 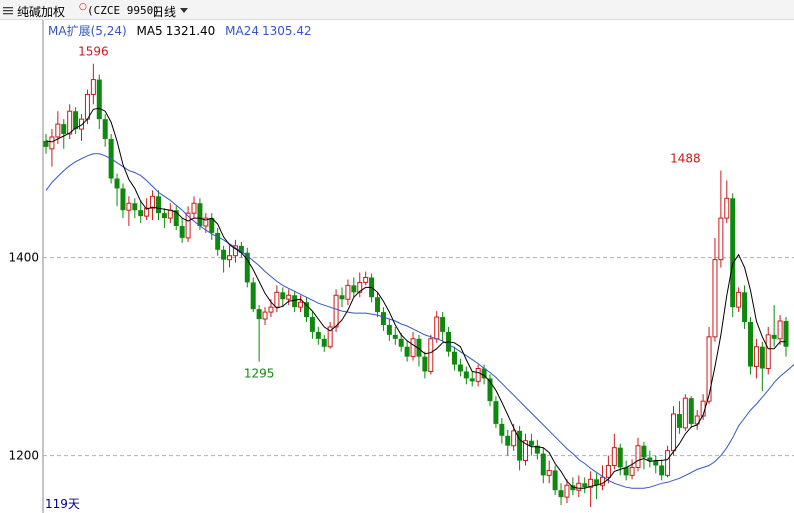 I want to click on title-bar: 纯碱加权 ○ (CZCE 9950) 日线, so click(x=397, y=10).